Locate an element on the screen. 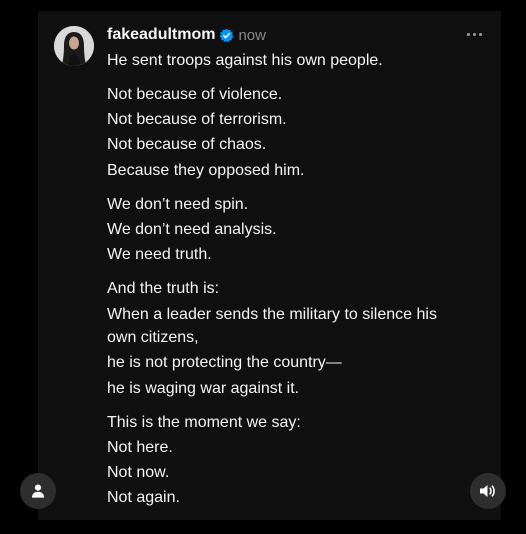 This screenshot has width=526, height=534. post-line: Not now. is located at coordinates (138, 472).